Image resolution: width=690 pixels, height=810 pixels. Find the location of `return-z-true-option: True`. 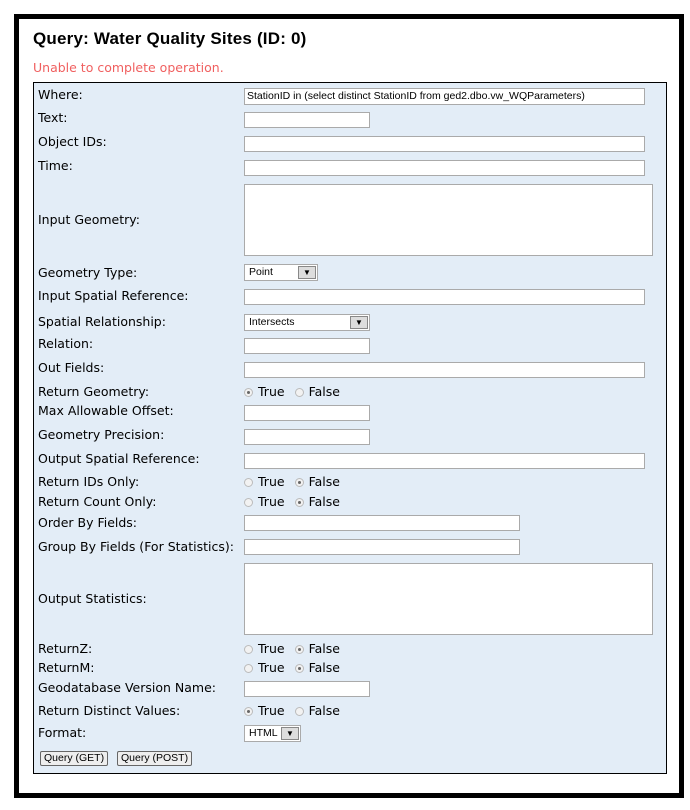

return-z-true-option: True is located at coordinates (264, 649).